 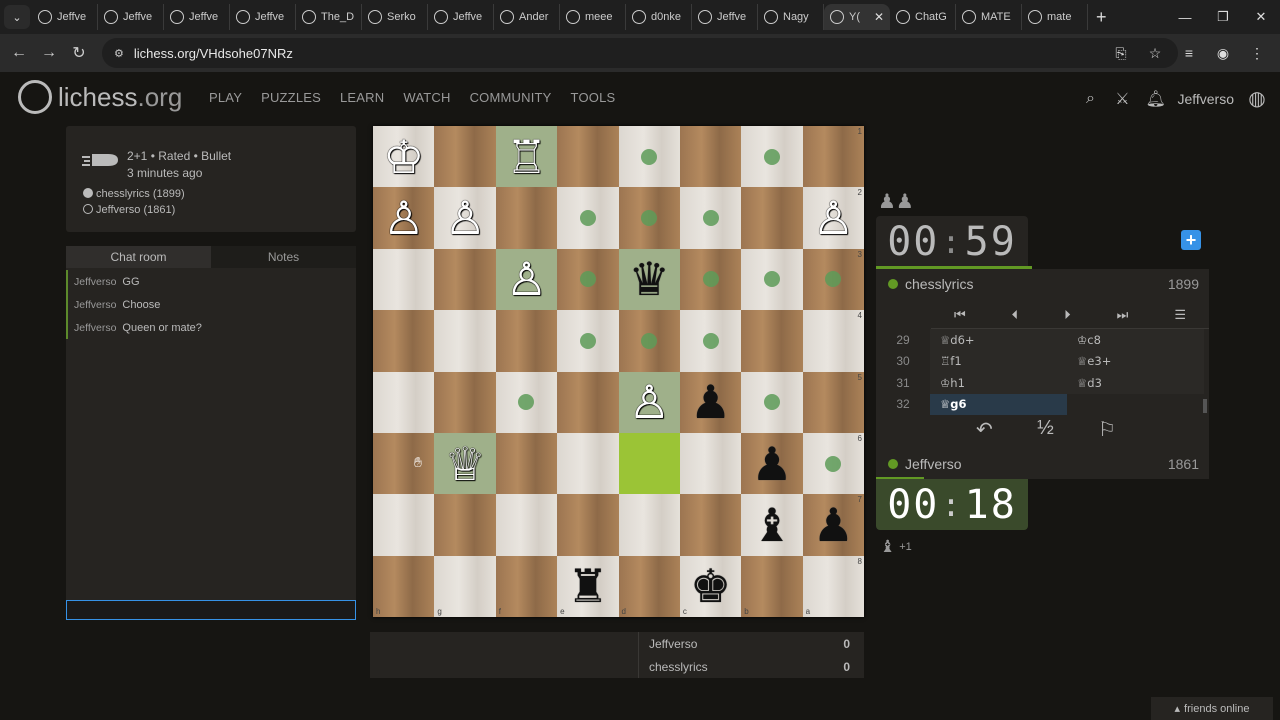 What do you see at coordinates (1123, 315) in the screenshot?
I see `last-move-icon: ⏭` at bounding box center [1123, 315].